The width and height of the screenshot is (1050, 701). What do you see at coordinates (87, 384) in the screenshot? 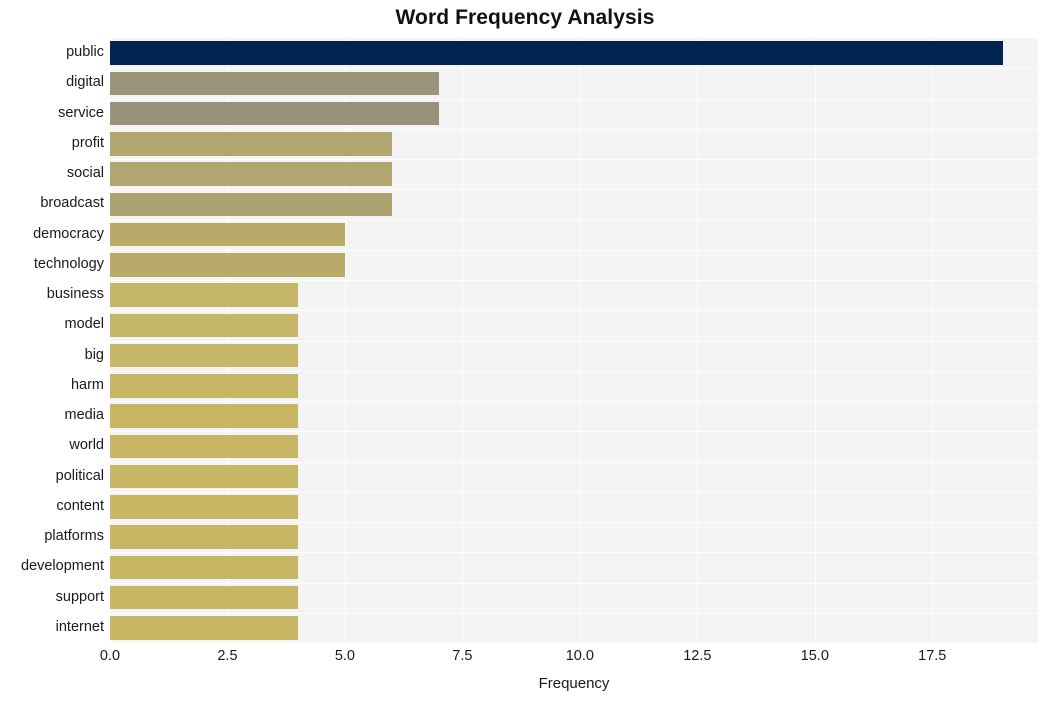
I see `y-axis-tick-label: harm` at bounding box center [87, 384].